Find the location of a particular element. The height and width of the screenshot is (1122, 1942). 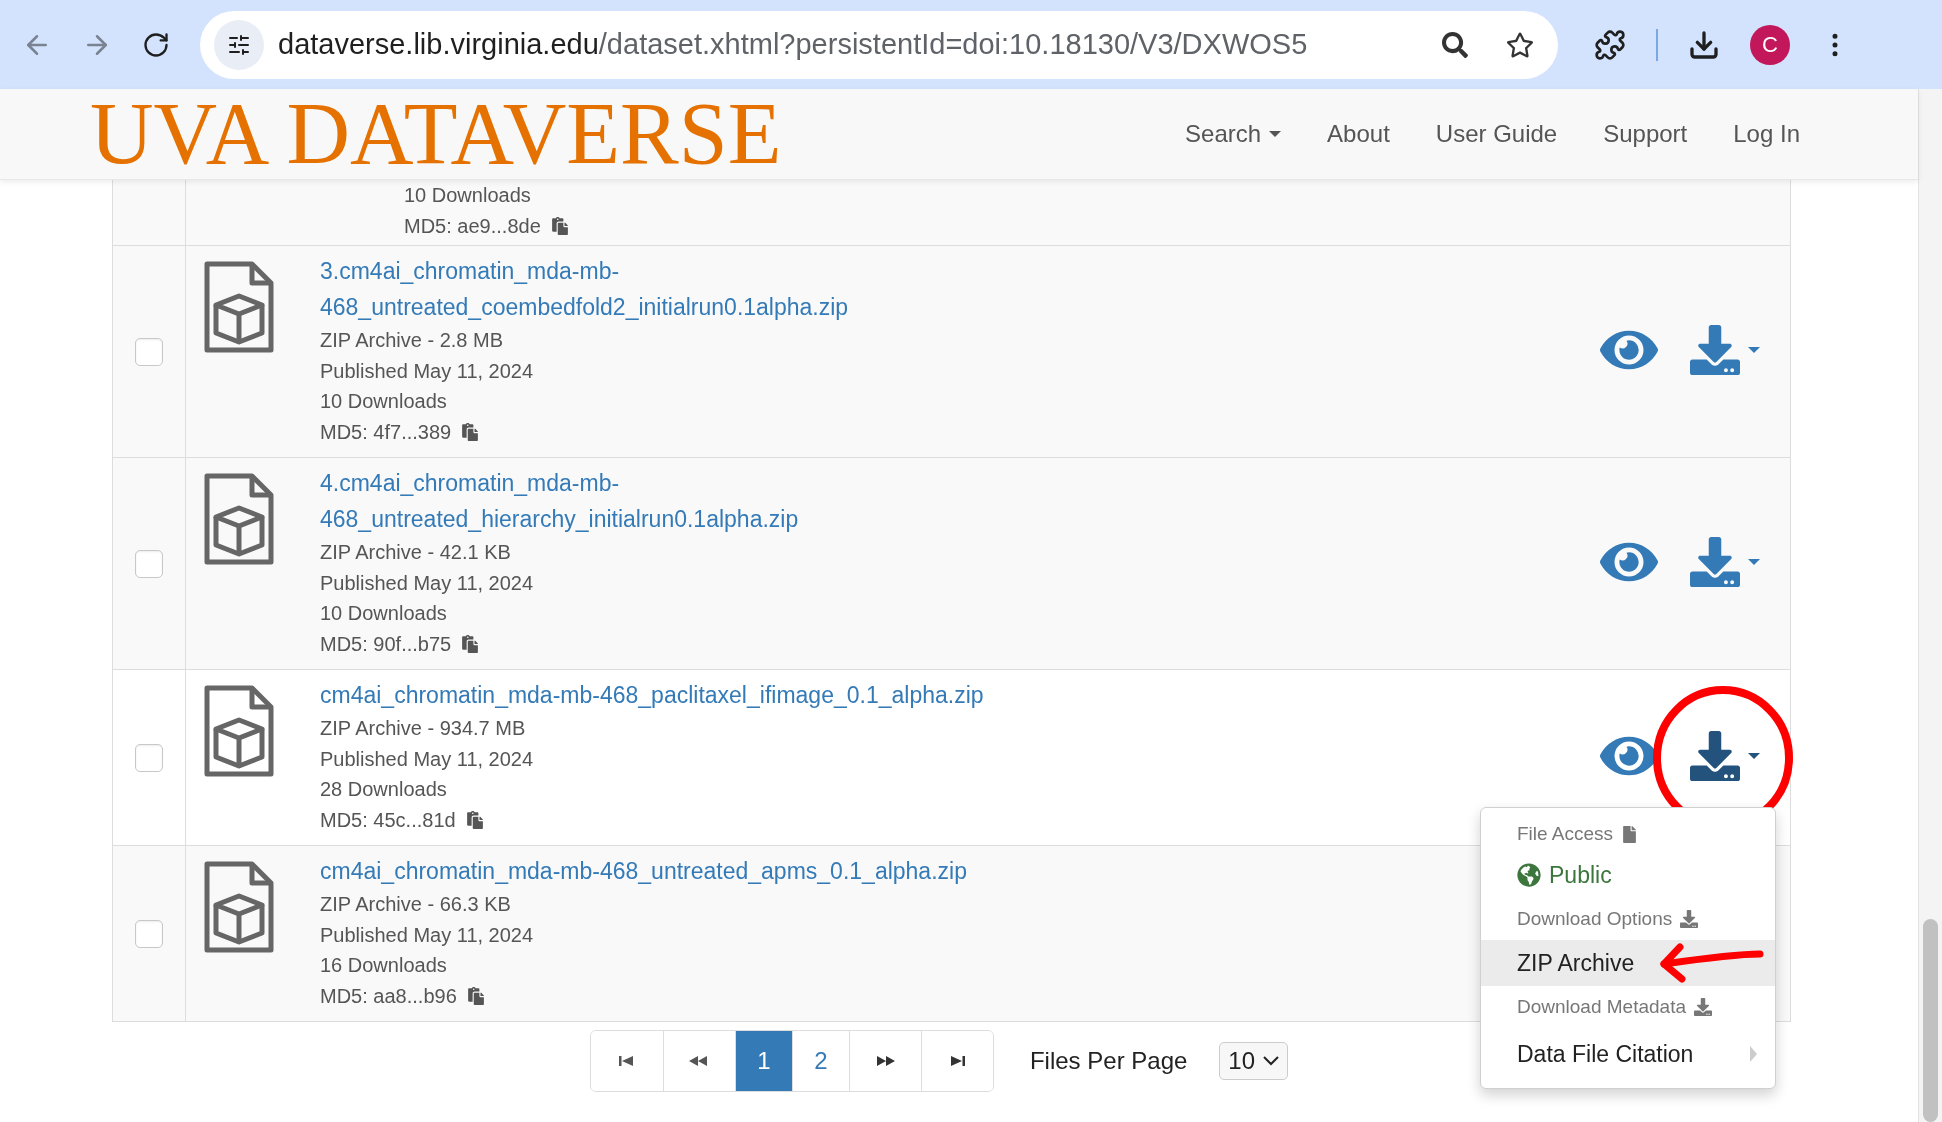

scrollbar is located at coordinates (1930, 605).